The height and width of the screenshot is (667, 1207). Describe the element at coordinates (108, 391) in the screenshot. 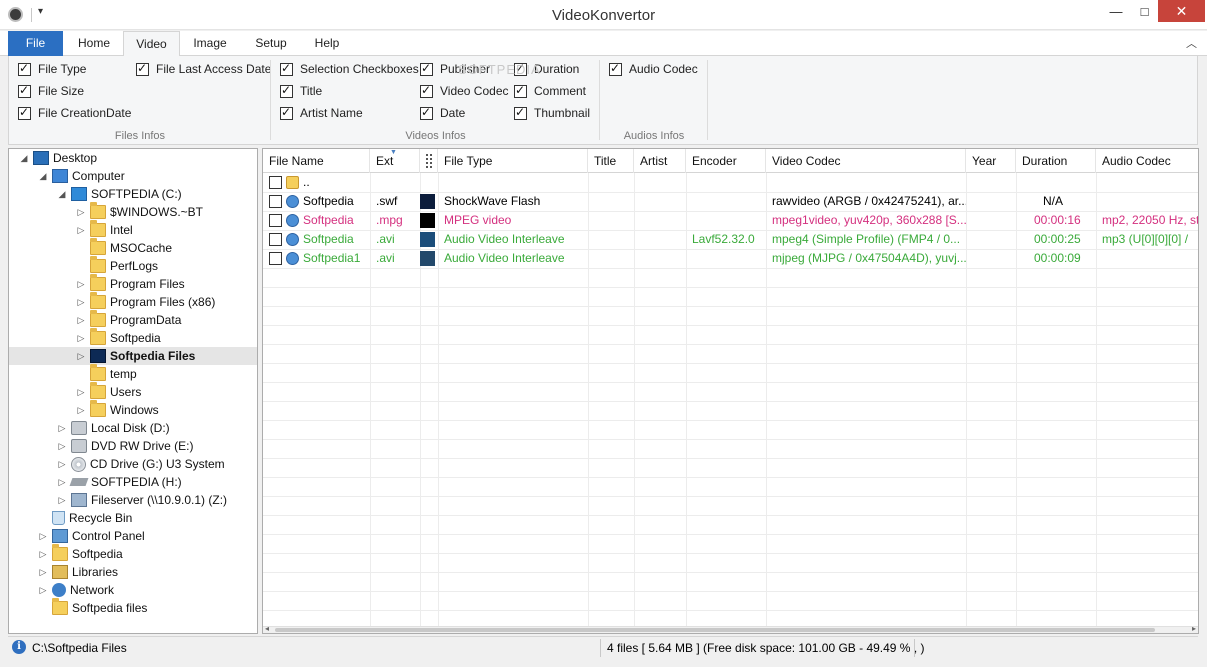

I see `tree-node-users: ▷ Users` at that location.